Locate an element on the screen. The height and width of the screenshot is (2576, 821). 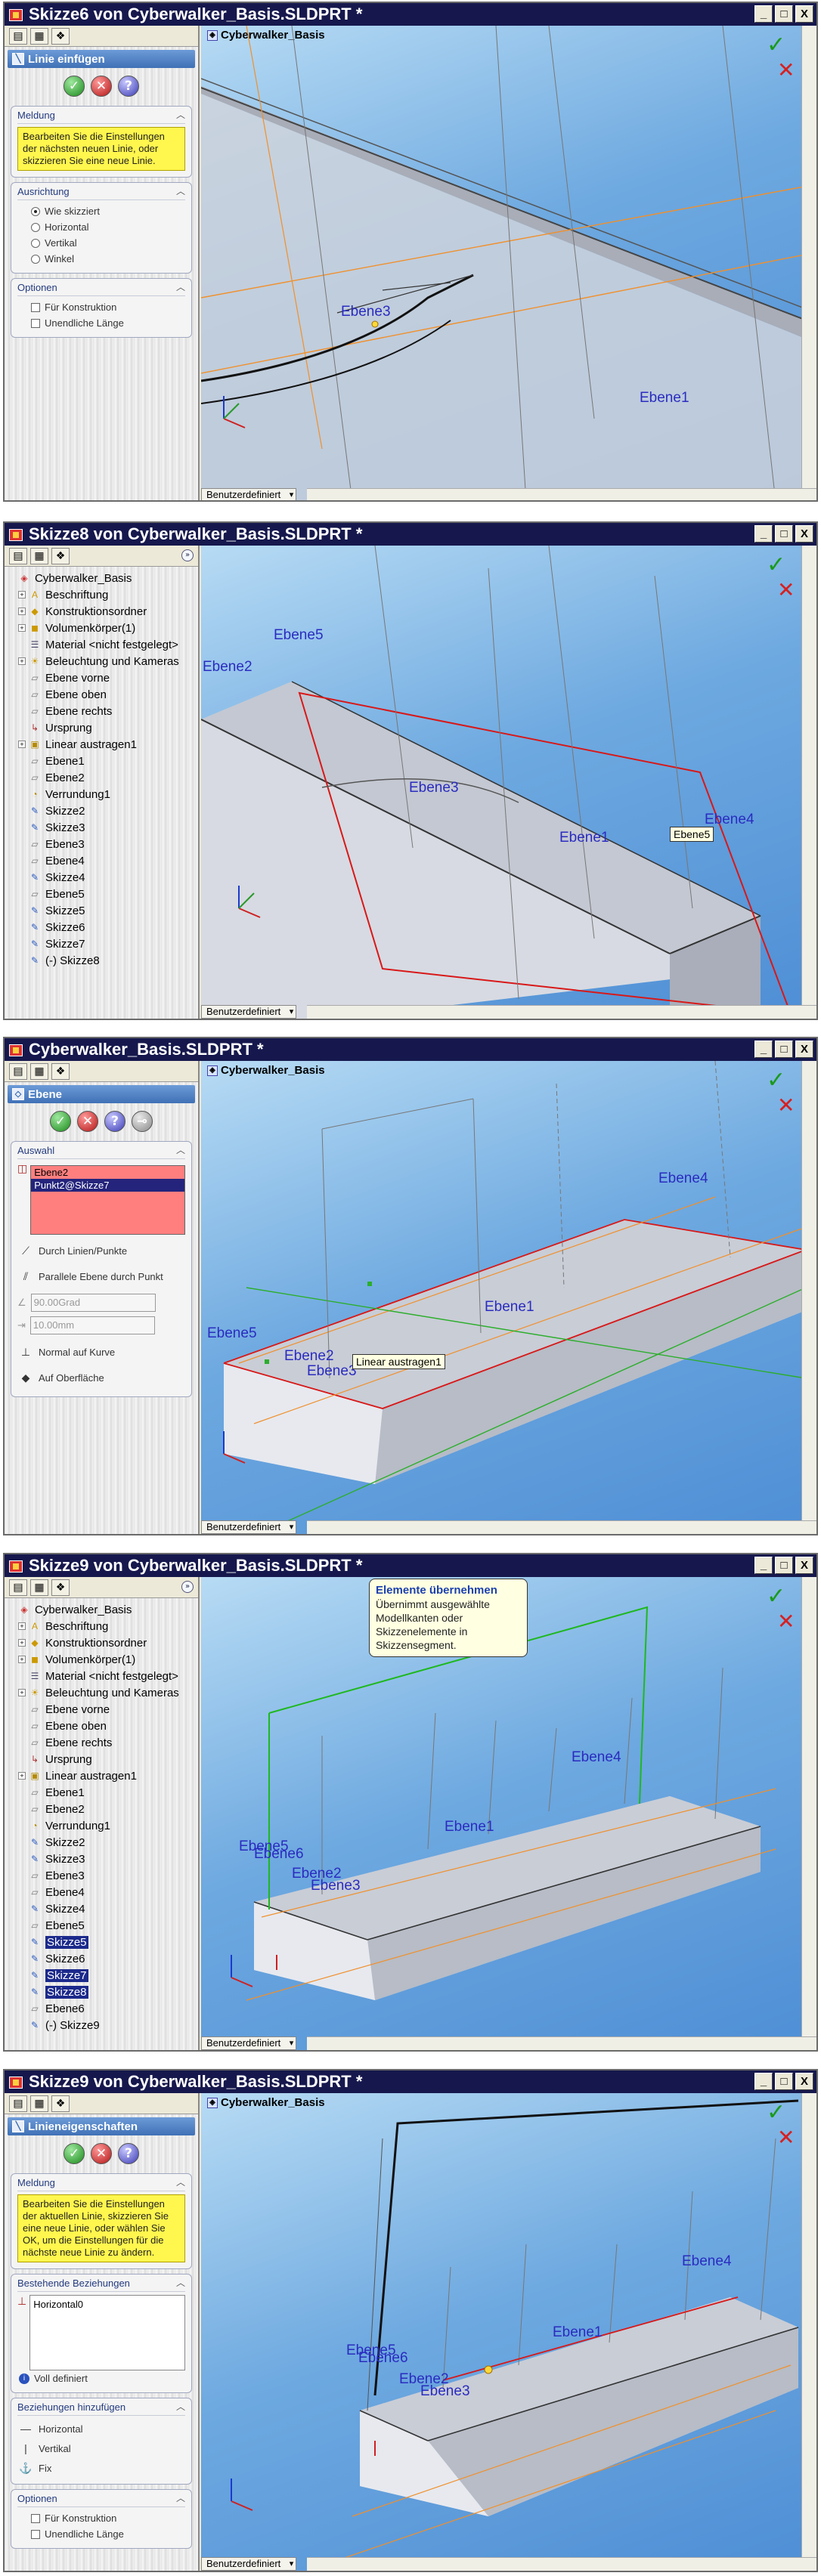
tree-item: ✎ Skizze3 is located at coordinates (103, 1859).